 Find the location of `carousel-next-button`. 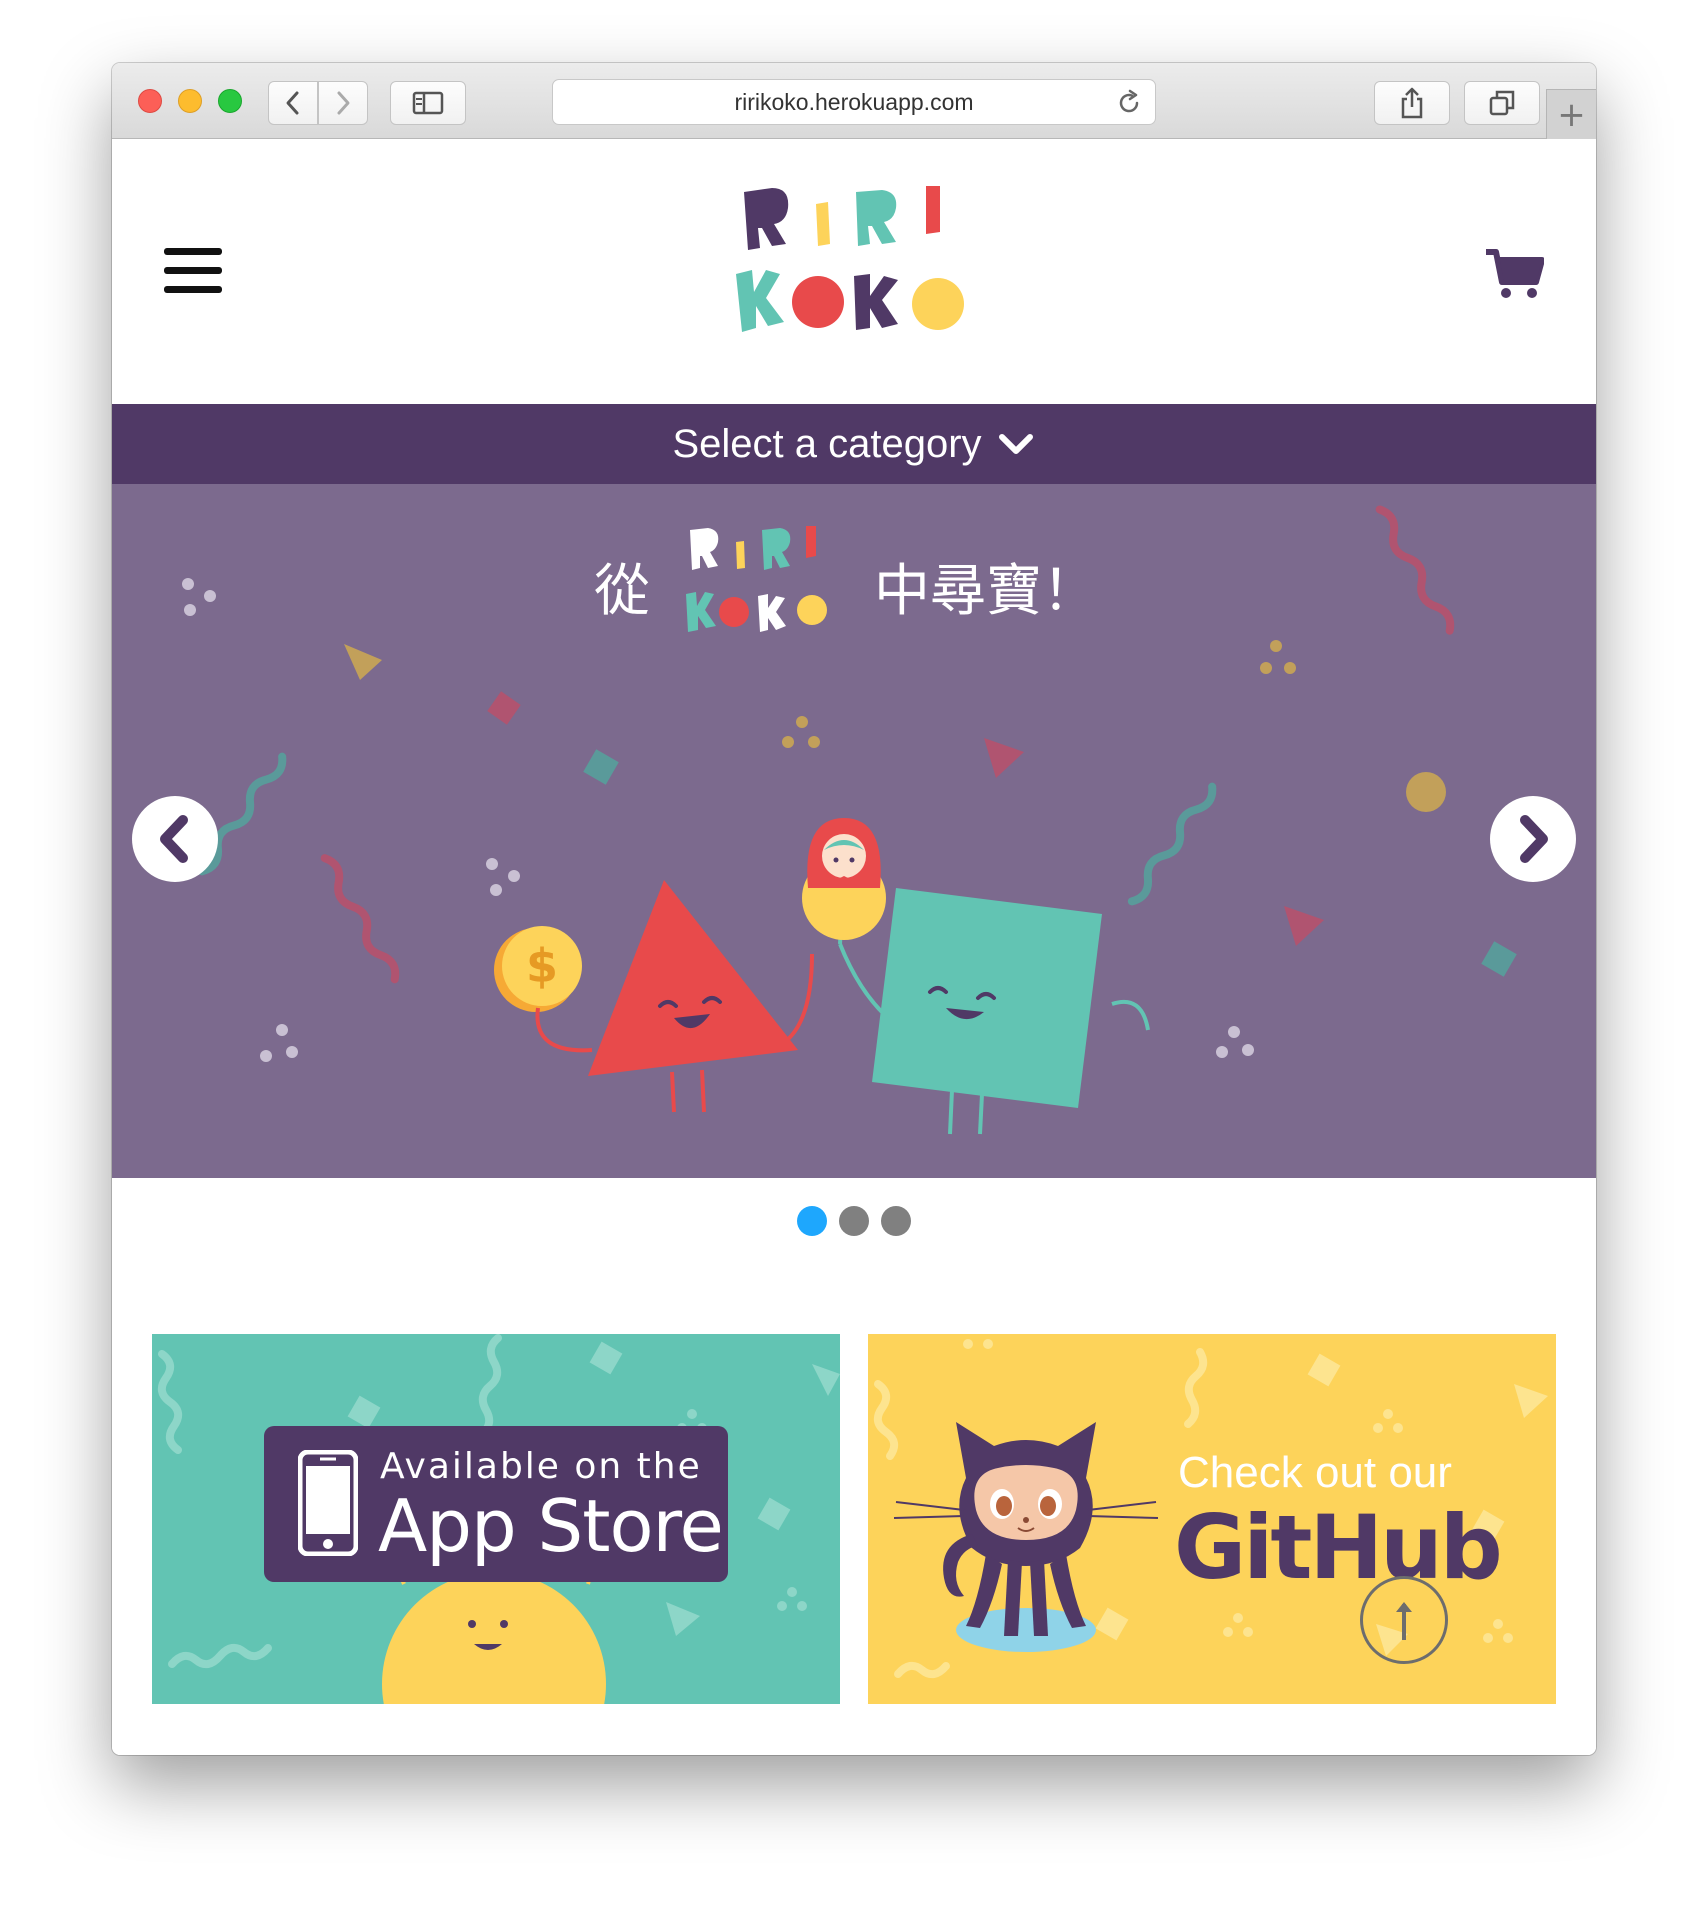

carousel-next-button is located at coordinates (1533, 839).